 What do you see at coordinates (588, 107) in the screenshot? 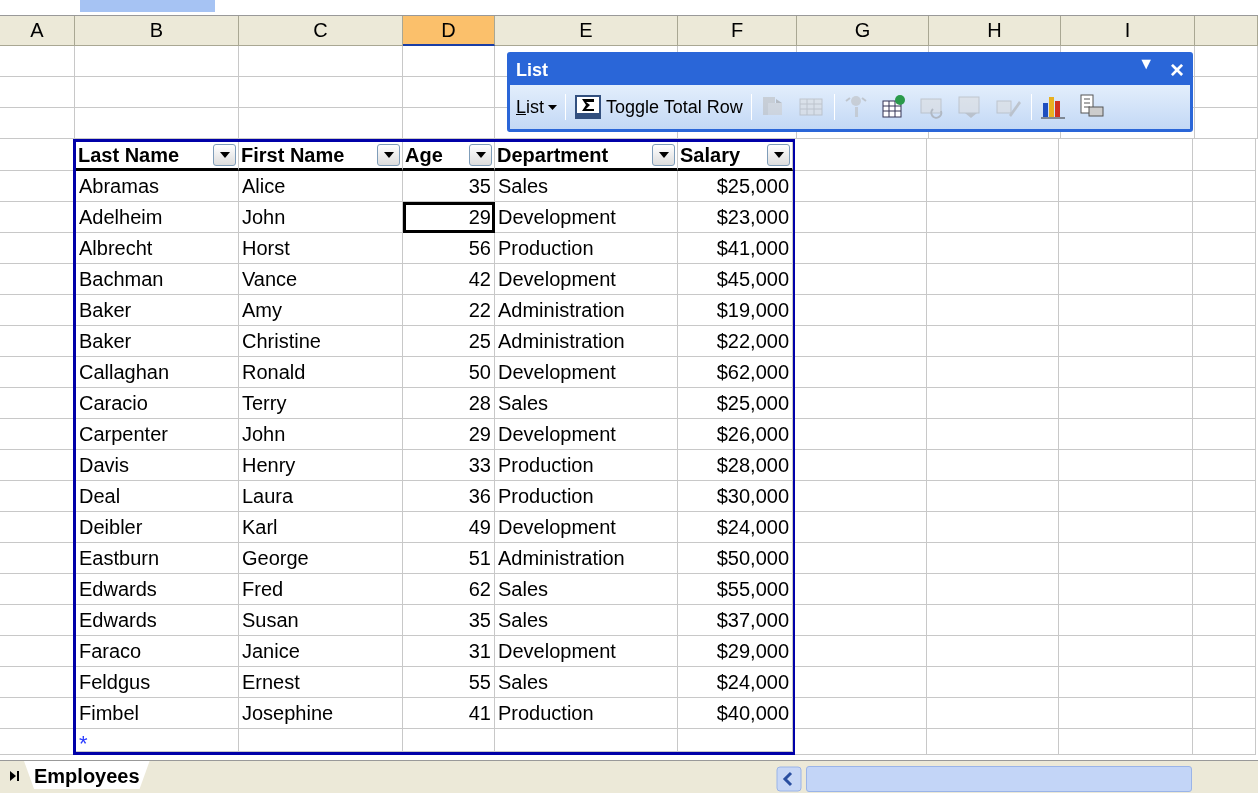
I see `sigma-icon` at bounding box center [588, 107].